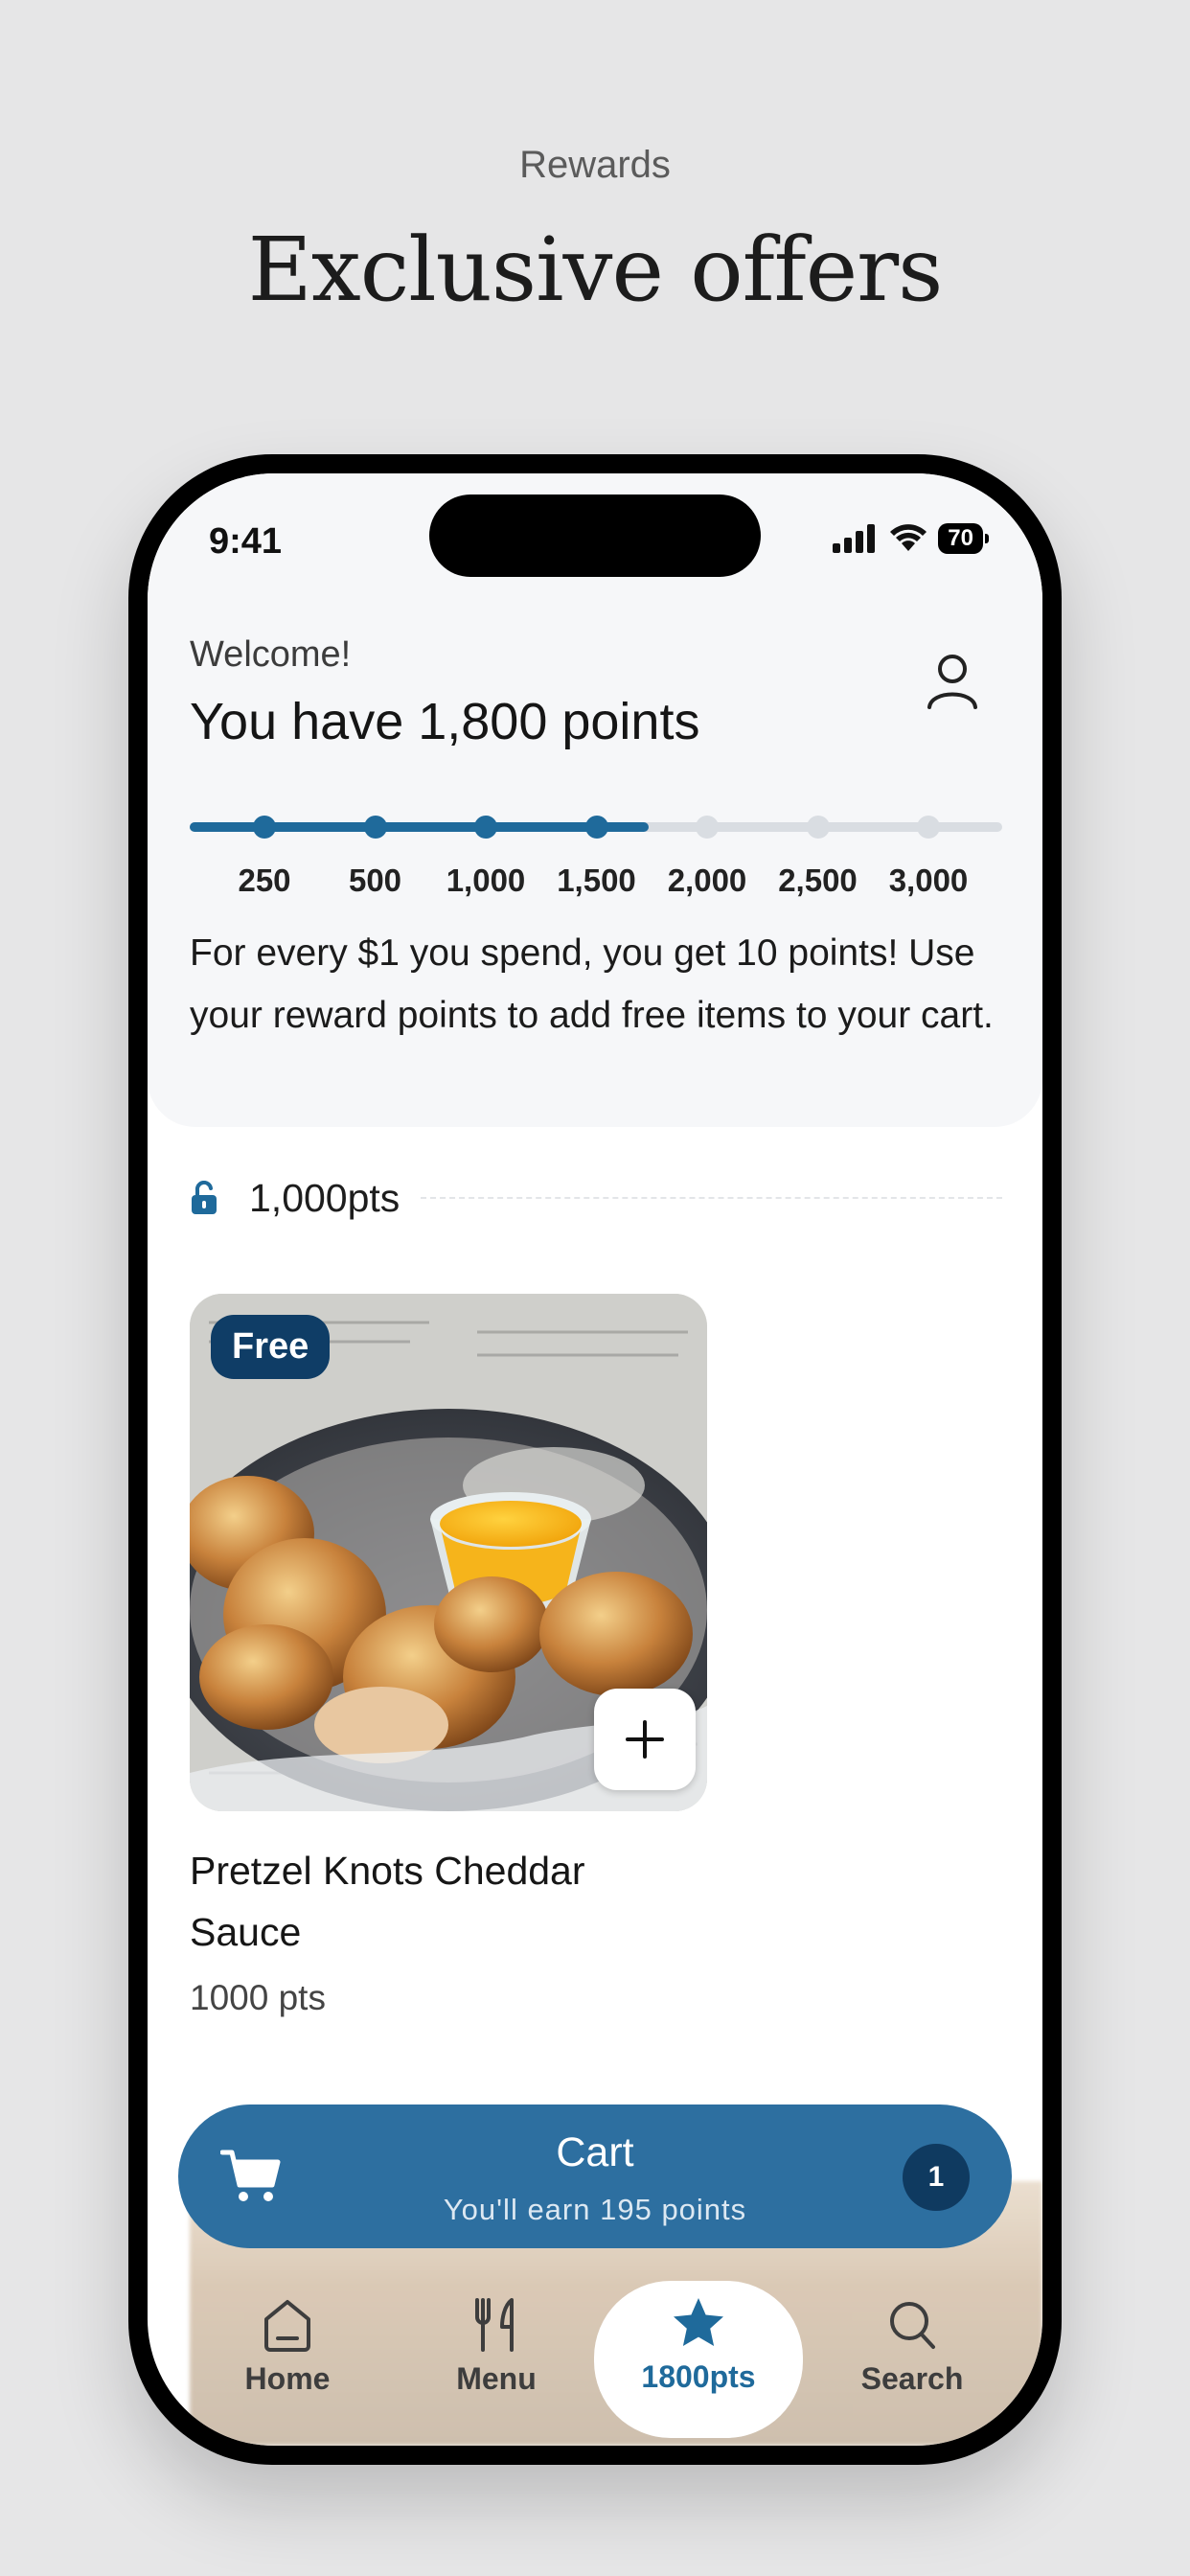 This screenshot has height=2576, width=1190. Describe the element at coordinates (595, 269) in the screenshot. I see `promo-headline: Exclusive offers` at that location.